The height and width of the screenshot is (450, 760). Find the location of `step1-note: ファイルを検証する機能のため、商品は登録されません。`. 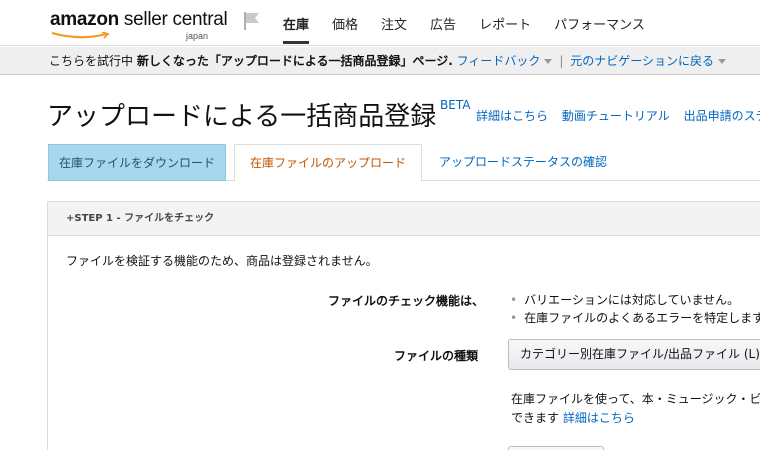

step1-note: ファイルを検証する機能のため、商品は登録されません。 is located at coordinates (222, 261).